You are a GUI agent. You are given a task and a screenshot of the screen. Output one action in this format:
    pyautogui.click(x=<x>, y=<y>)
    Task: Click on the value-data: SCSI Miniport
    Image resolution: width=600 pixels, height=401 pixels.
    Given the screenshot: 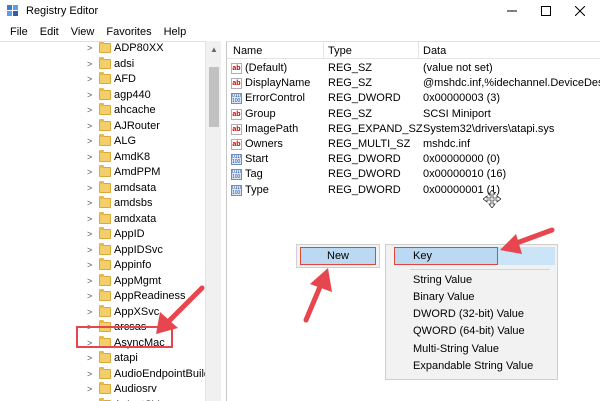 What is the action you would take?
    pyautogui.click(x=457, y=113)
    